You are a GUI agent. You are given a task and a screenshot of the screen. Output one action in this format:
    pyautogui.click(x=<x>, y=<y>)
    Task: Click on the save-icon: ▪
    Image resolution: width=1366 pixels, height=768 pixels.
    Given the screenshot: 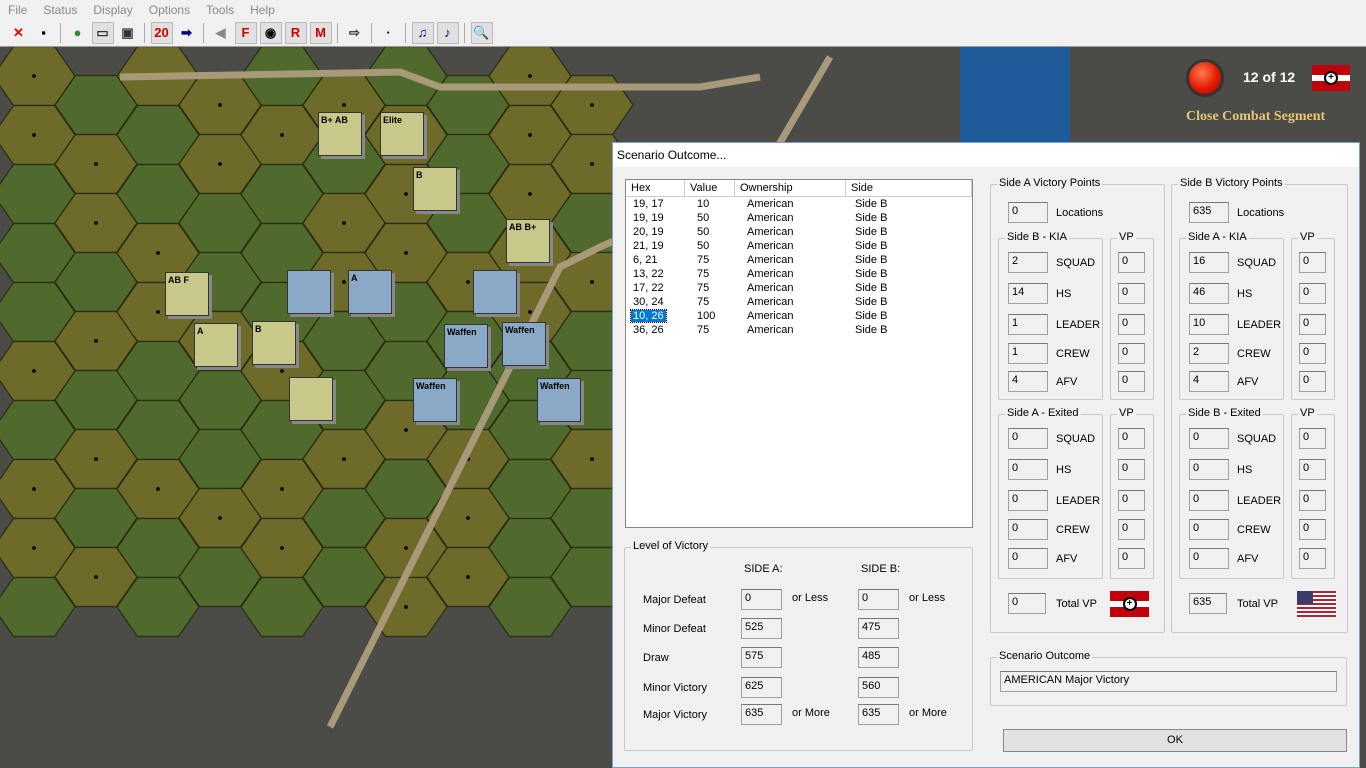 What is the action you would take?
    pyautogui.click(x=43, y=32)
    